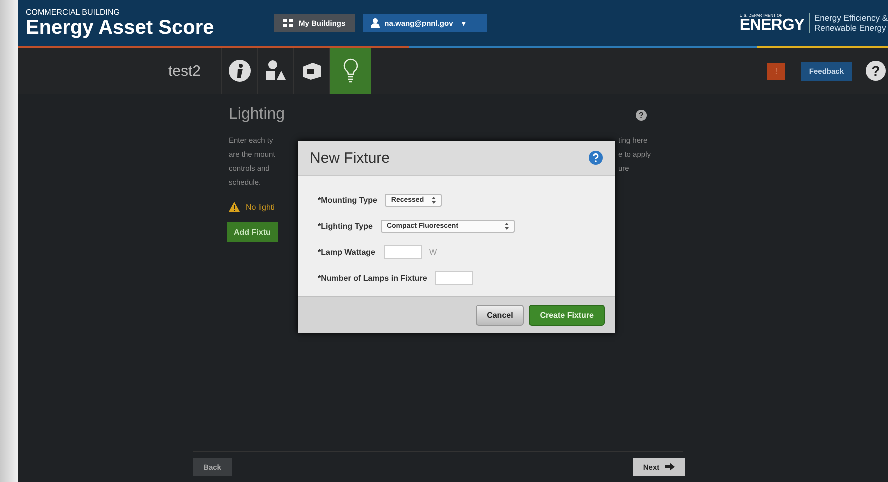  What do you see at coordinates (288, 23) in the screenshot?
I see `grid-icon` at bounding box center [288, 23].